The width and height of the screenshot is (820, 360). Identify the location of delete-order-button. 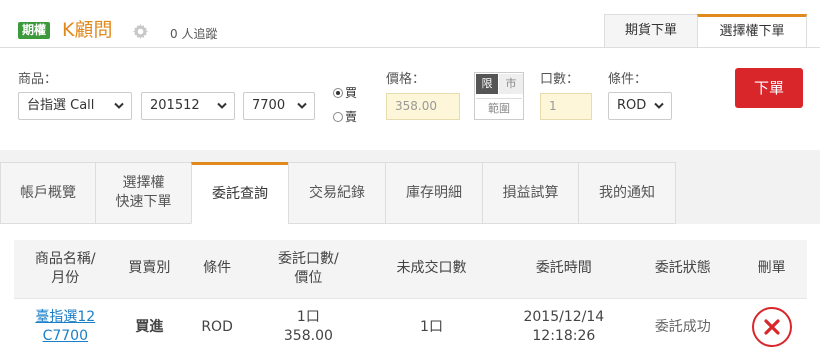
(771, 327).